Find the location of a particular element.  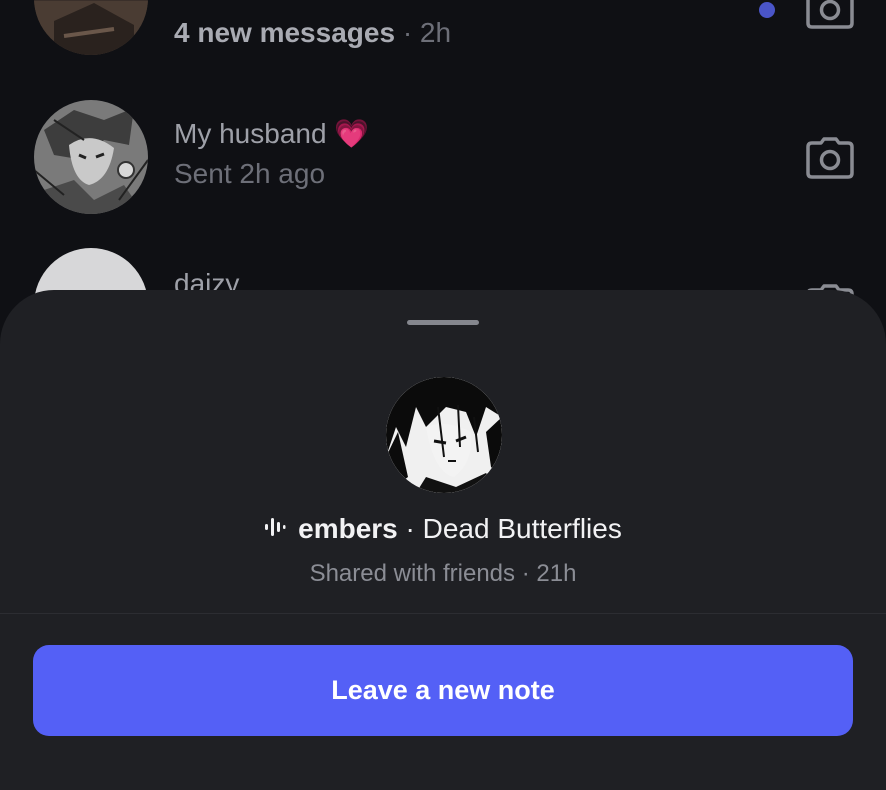

divider is located at coordinates (443, 613).